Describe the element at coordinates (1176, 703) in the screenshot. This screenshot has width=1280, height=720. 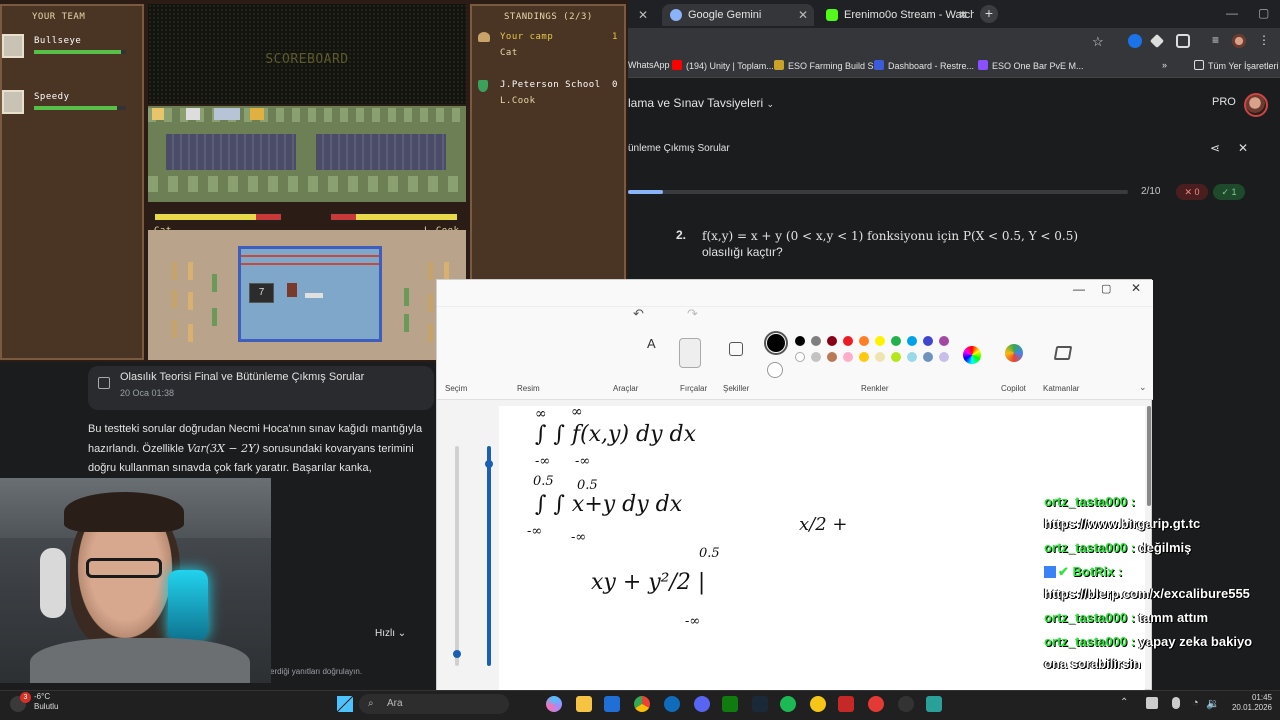
I see `microphone-icon` at that location.